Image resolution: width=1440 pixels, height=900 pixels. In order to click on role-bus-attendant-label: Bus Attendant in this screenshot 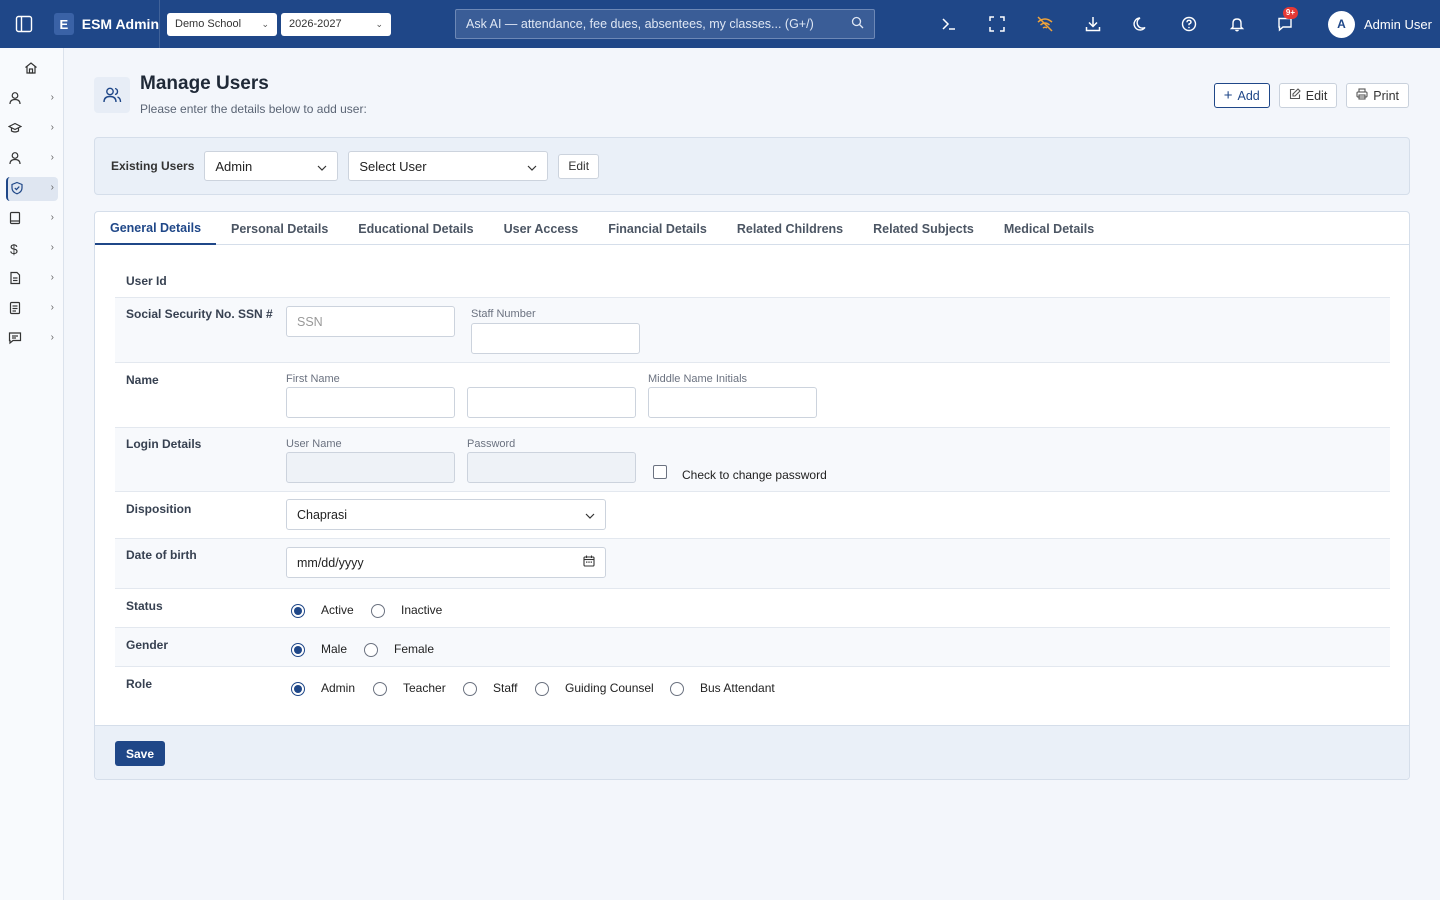, I will do `click(737, 688)`.